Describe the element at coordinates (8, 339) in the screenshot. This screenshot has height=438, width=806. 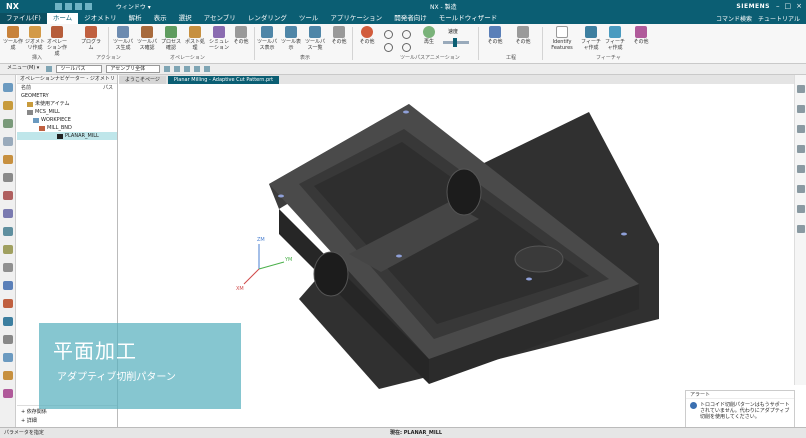
I see `clock-icon` at that location.